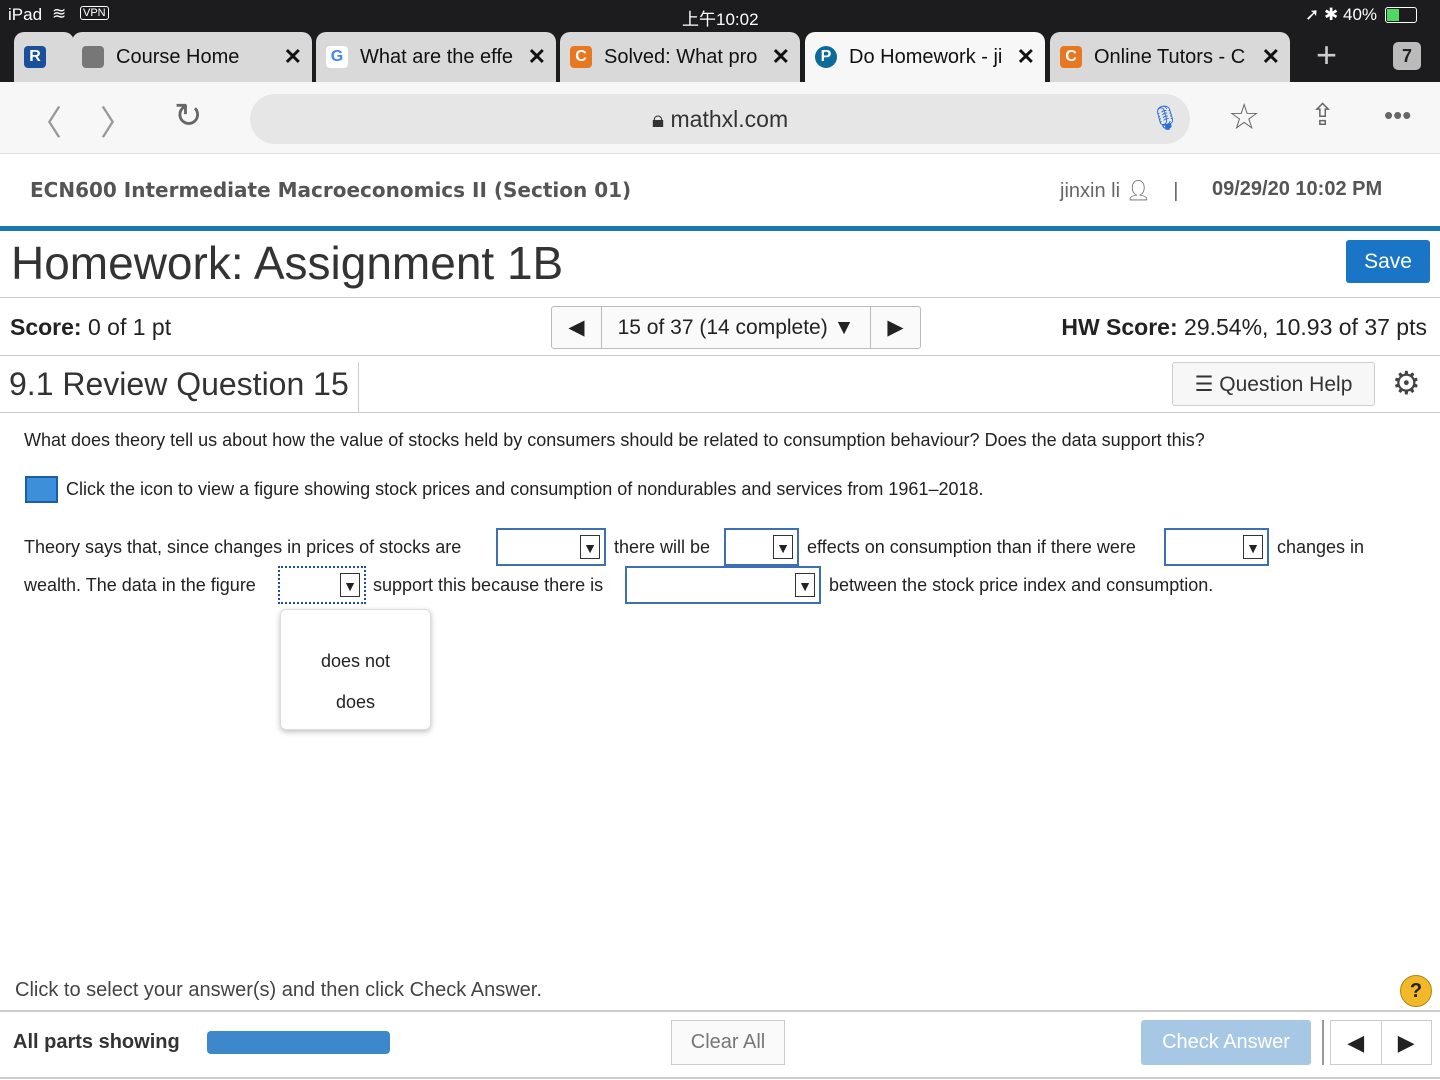 The width and height of the screenshot is (1440, 1080). I want to click on answer-dropdown-4: ▼, so click(322, 585).